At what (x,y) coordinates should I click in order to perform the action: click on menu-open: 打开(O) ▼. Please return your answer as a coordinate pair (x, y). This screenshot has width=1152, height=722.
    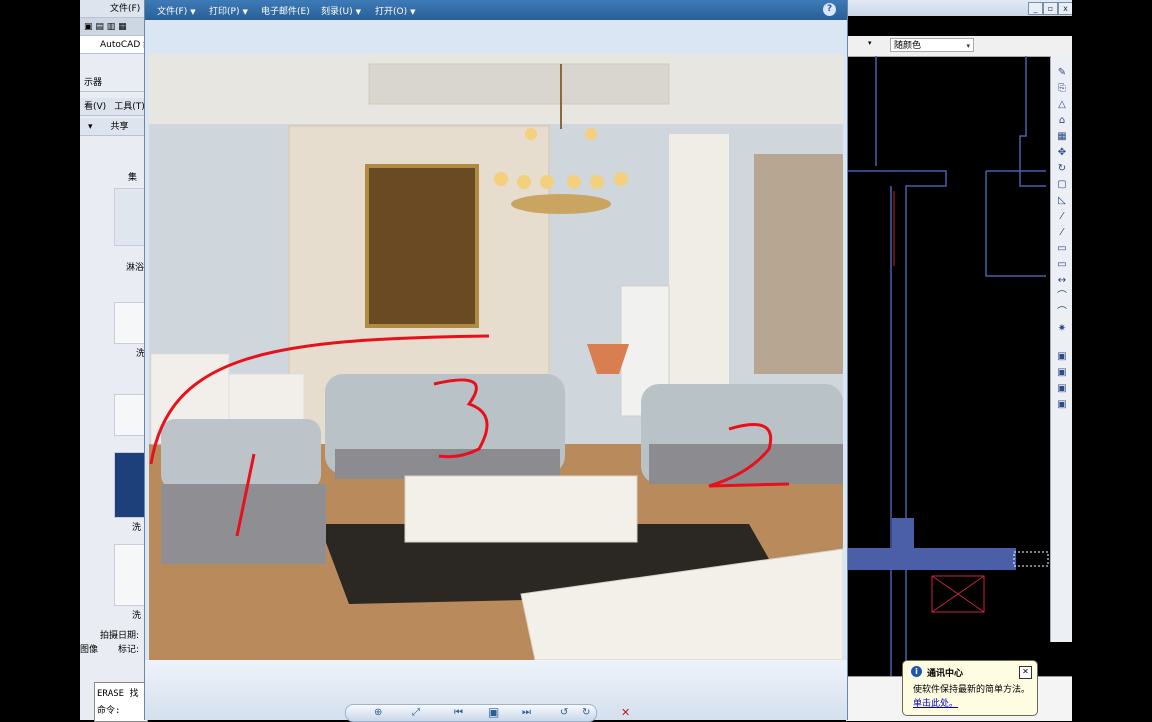
    Looking at the image, I should click on (395, 10).